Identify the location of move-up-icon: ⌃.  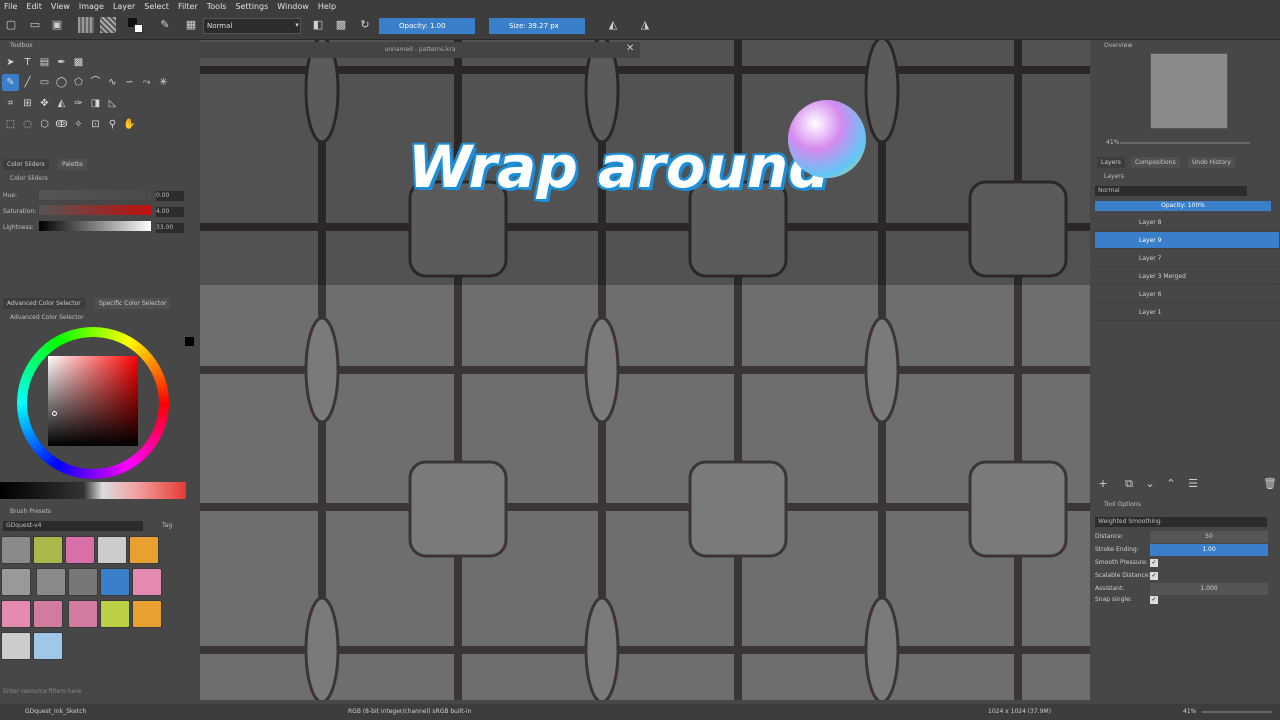
(1171, 484).